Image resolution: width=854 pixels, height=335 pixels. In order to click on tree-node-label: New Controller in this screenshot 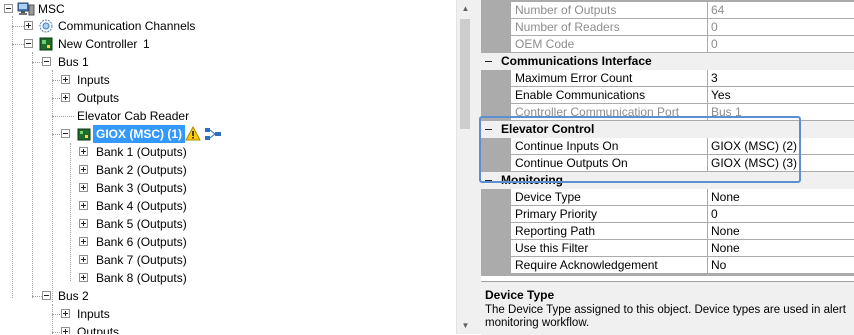, I will do `click(98, 44)`.